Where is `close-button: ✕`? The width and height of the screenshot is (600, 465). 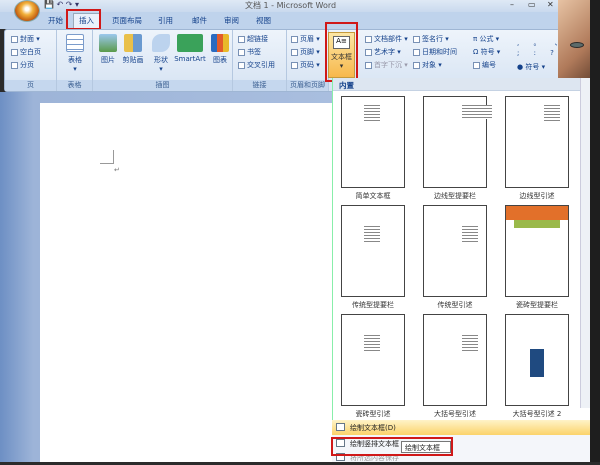 close-button: ✕ is located at coordinates (550, 4).